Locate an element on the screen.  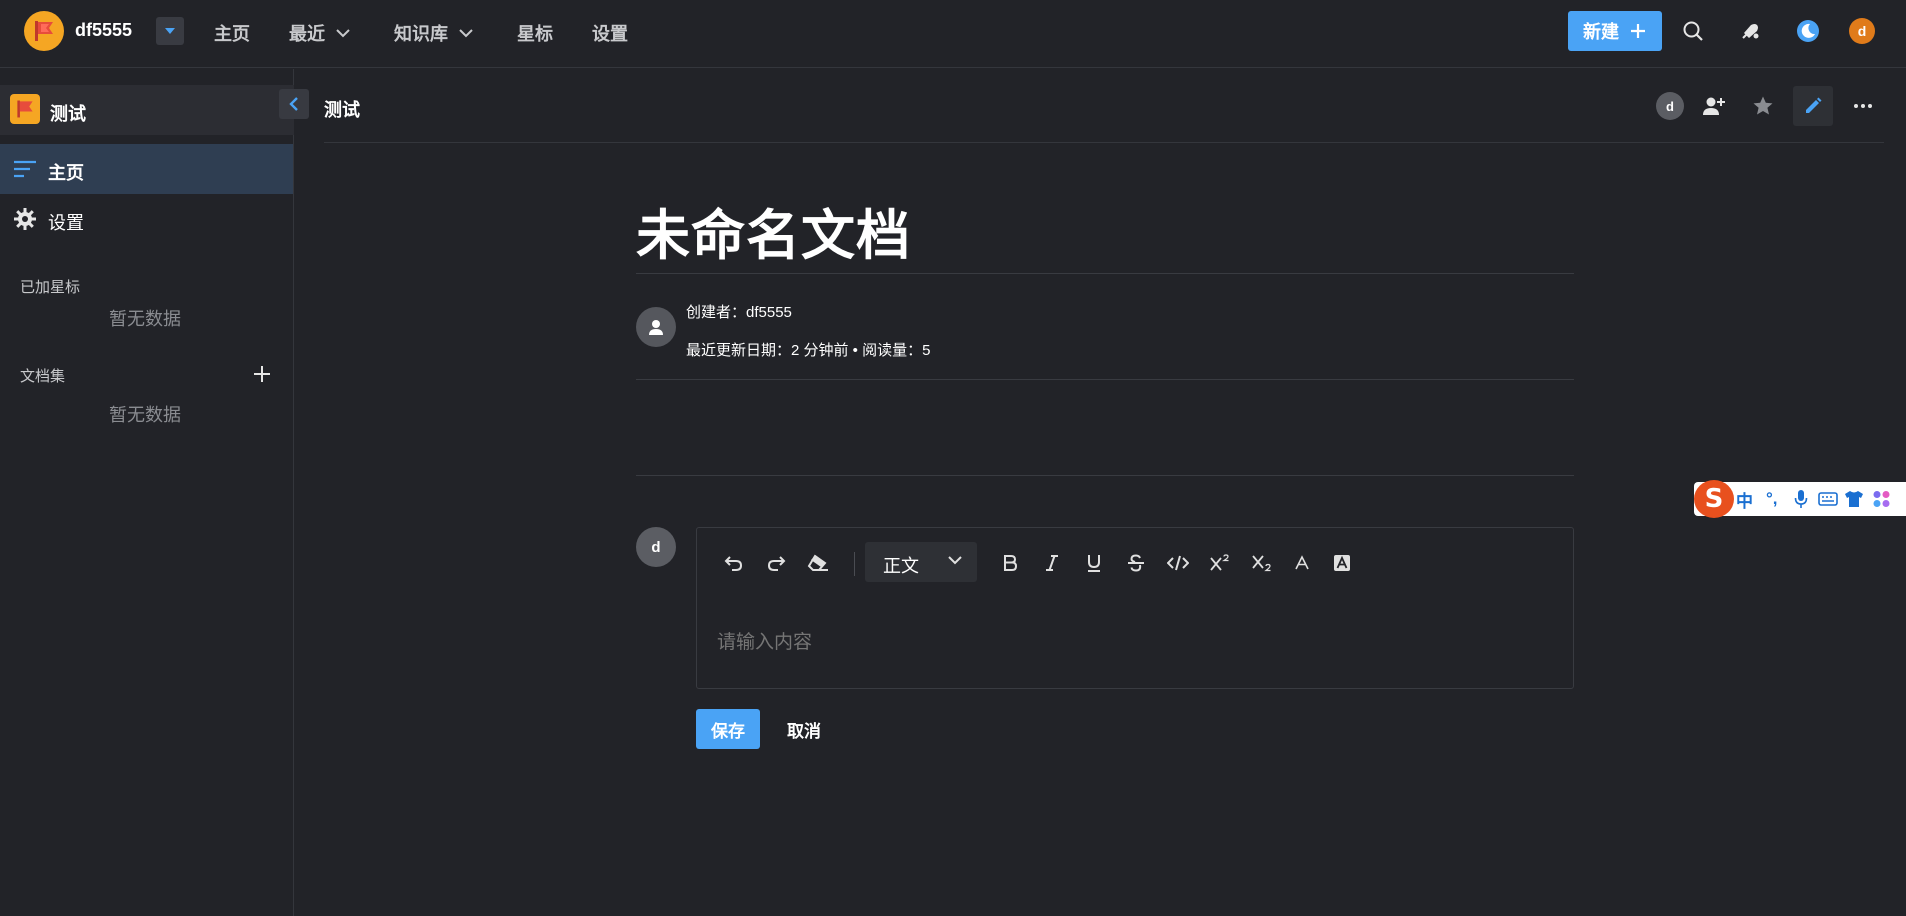
subscript-button is located at coordinates (1262, 563).